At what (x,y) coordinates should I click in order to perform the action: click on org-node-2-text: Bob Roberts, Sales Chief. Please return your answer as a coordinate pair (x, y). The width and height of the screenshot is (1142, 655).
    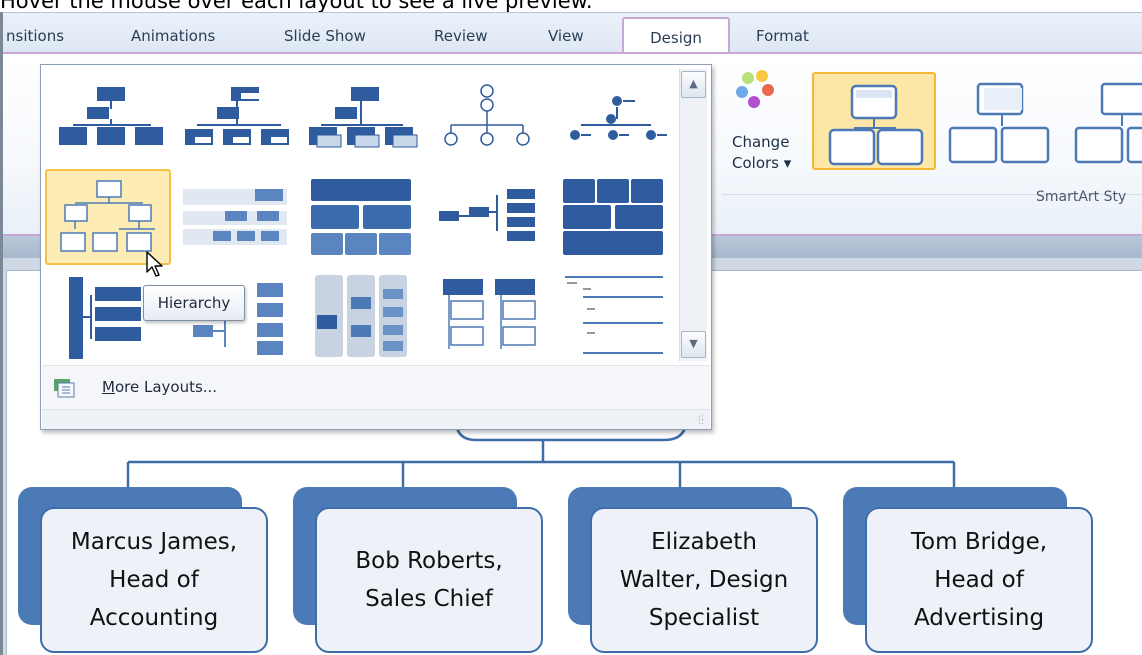
    Looking at the image, I should click on (429, 580).